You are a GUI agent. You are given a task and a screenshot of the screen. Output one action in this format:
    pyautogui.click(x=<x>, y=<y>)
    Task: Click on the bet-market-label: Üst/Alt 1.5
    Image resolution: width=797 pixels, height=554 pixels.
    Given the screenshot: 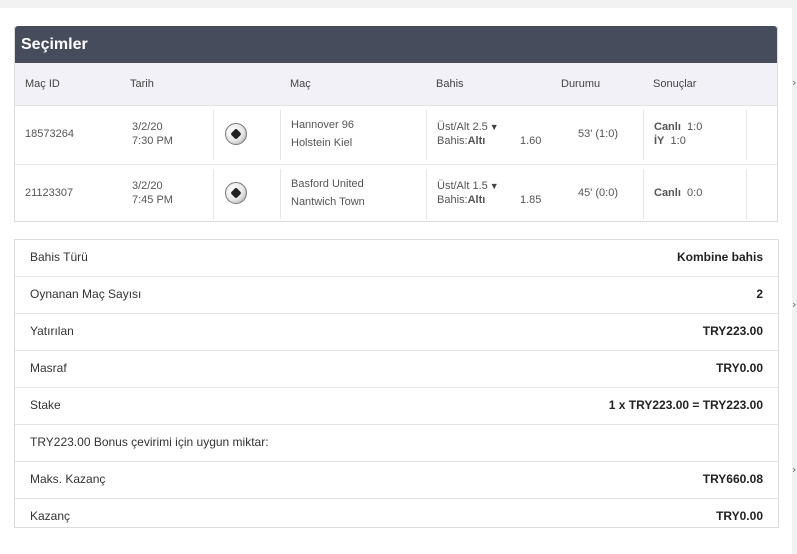 What is the action you would take?
    pyautogui.click(x=462, y=186)
    